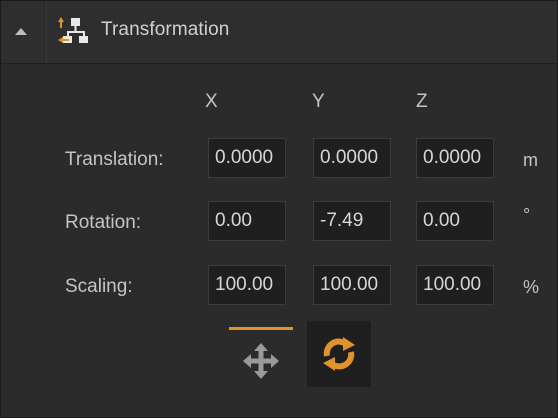 The height and width of the screenshot is (418, 558). Describe the element at coordinates (261, 361) in the screenshot. I see `move-arrows-icon` at that location.